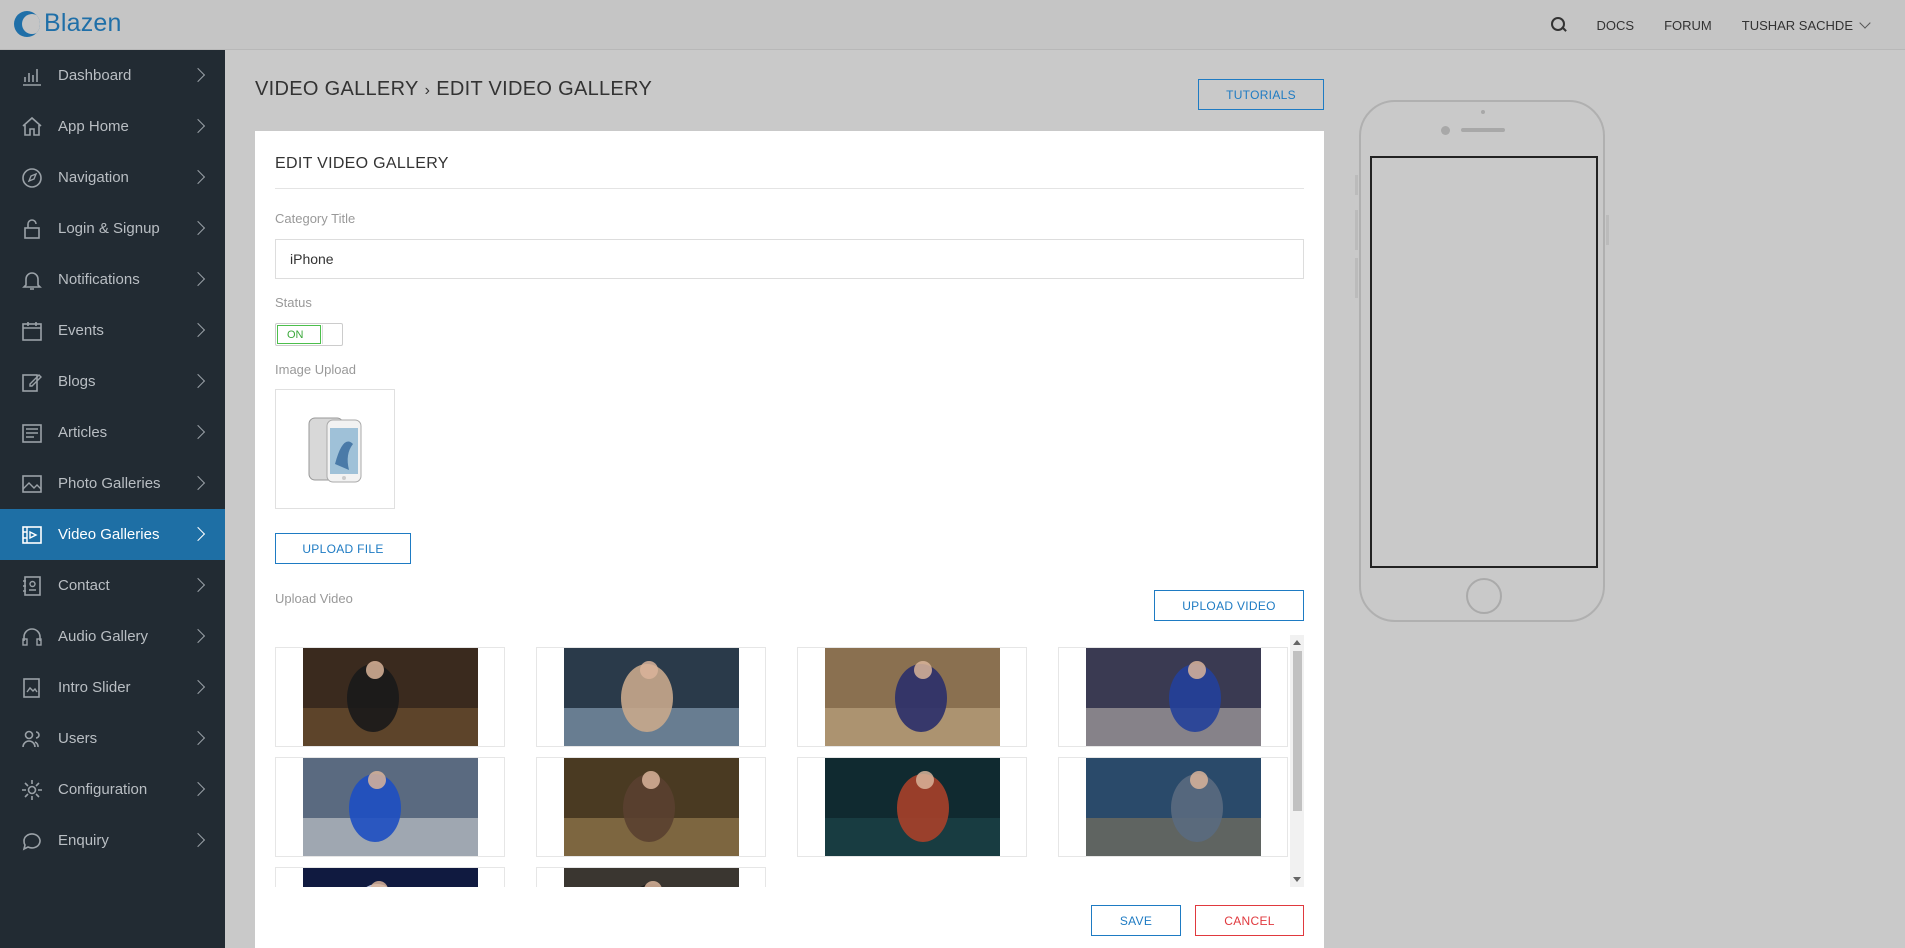  I want to click on sidebar-item-label: Configuration, so click(103, 789).